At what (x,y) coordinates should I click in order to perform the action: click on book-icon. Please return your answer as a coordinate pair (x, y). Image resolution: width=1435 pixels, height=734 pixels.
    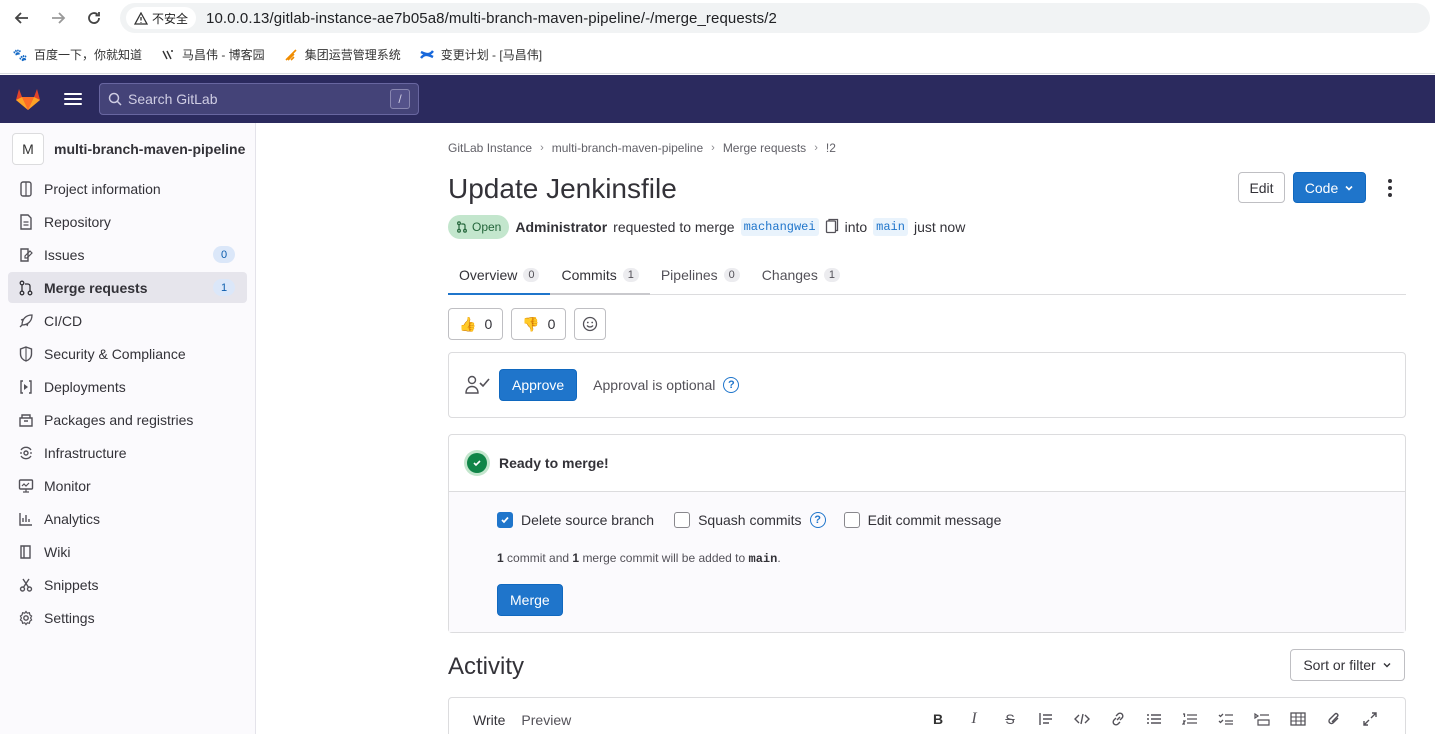
    Looking at the image, I should click on (26, 552).